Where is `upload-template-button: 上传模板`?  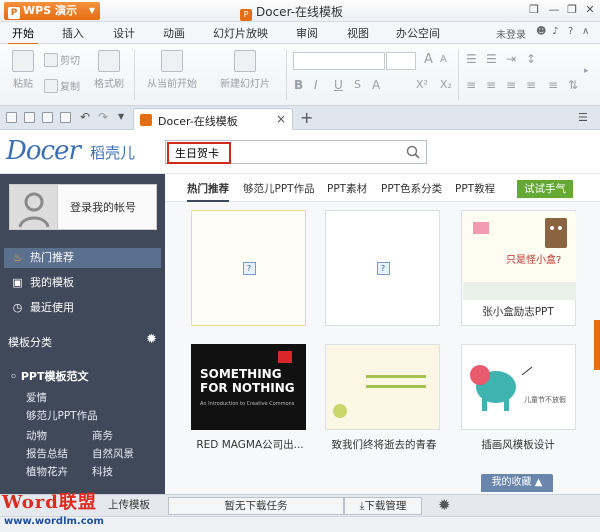
upload-template-button: 上传模板 is located at coordinates (129, 506).